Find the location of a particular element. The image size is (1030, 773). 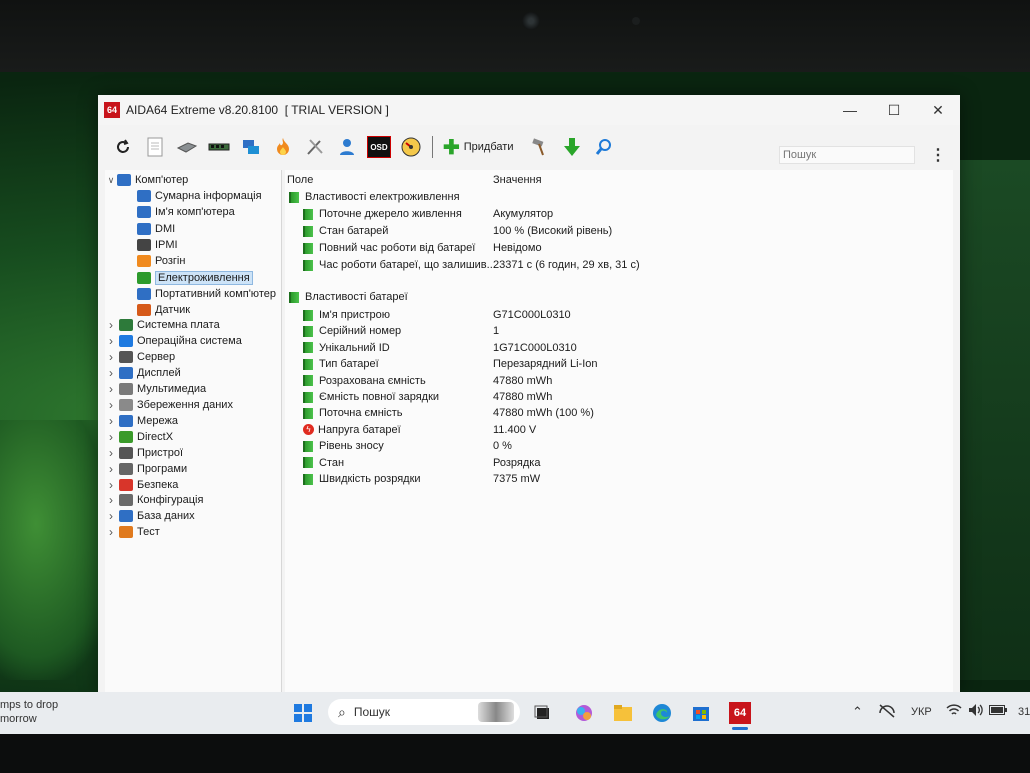

volume-icon is located at coordinates (976, 711).